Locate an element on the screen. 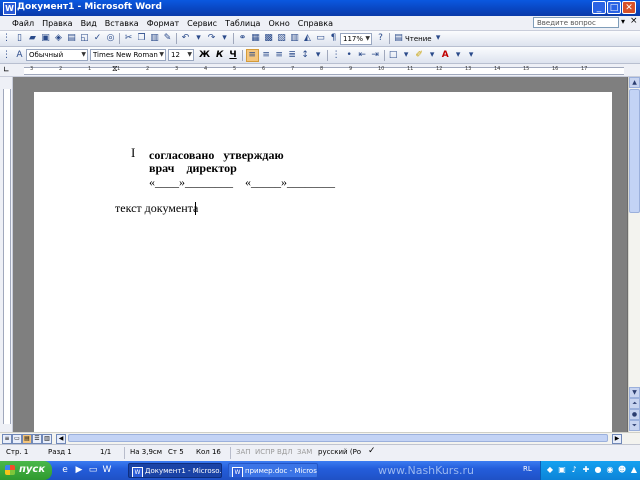  tray-update-icon: ◉ is located at coordinates (610, 470).